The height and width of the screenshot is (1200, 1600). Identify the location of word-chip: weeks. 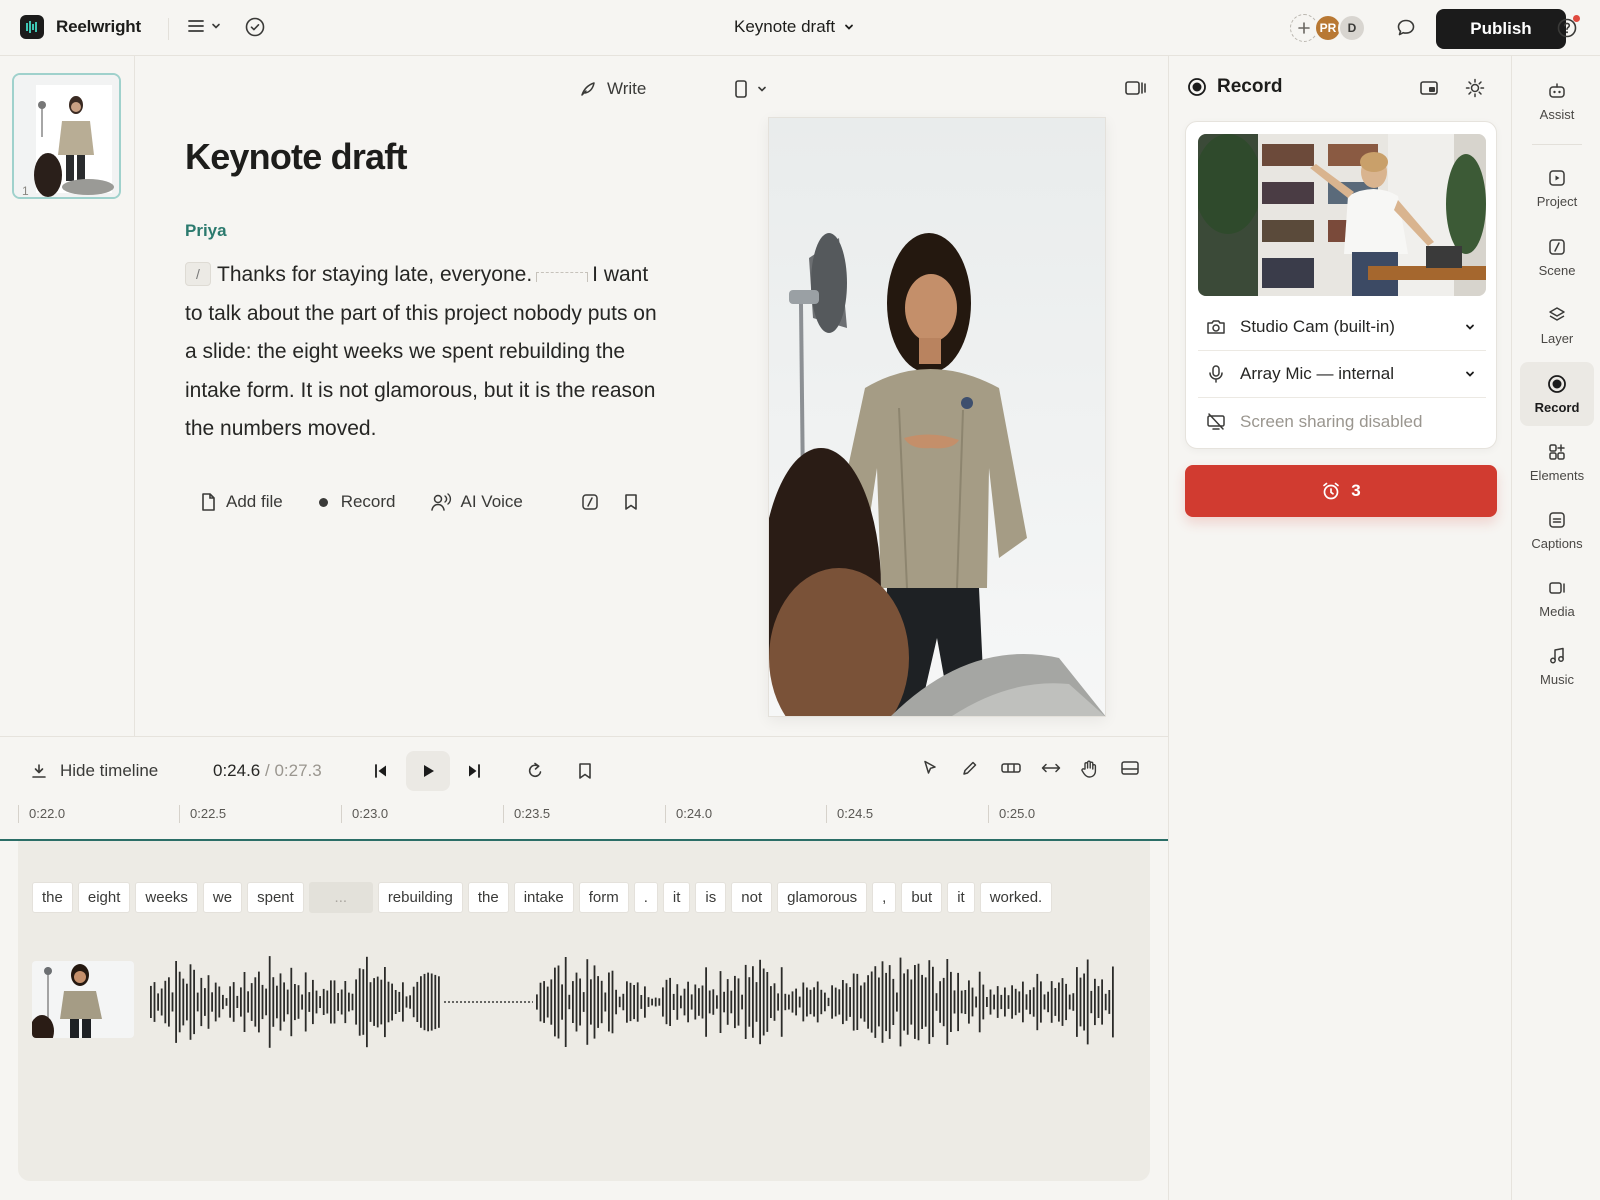
(166, 897).